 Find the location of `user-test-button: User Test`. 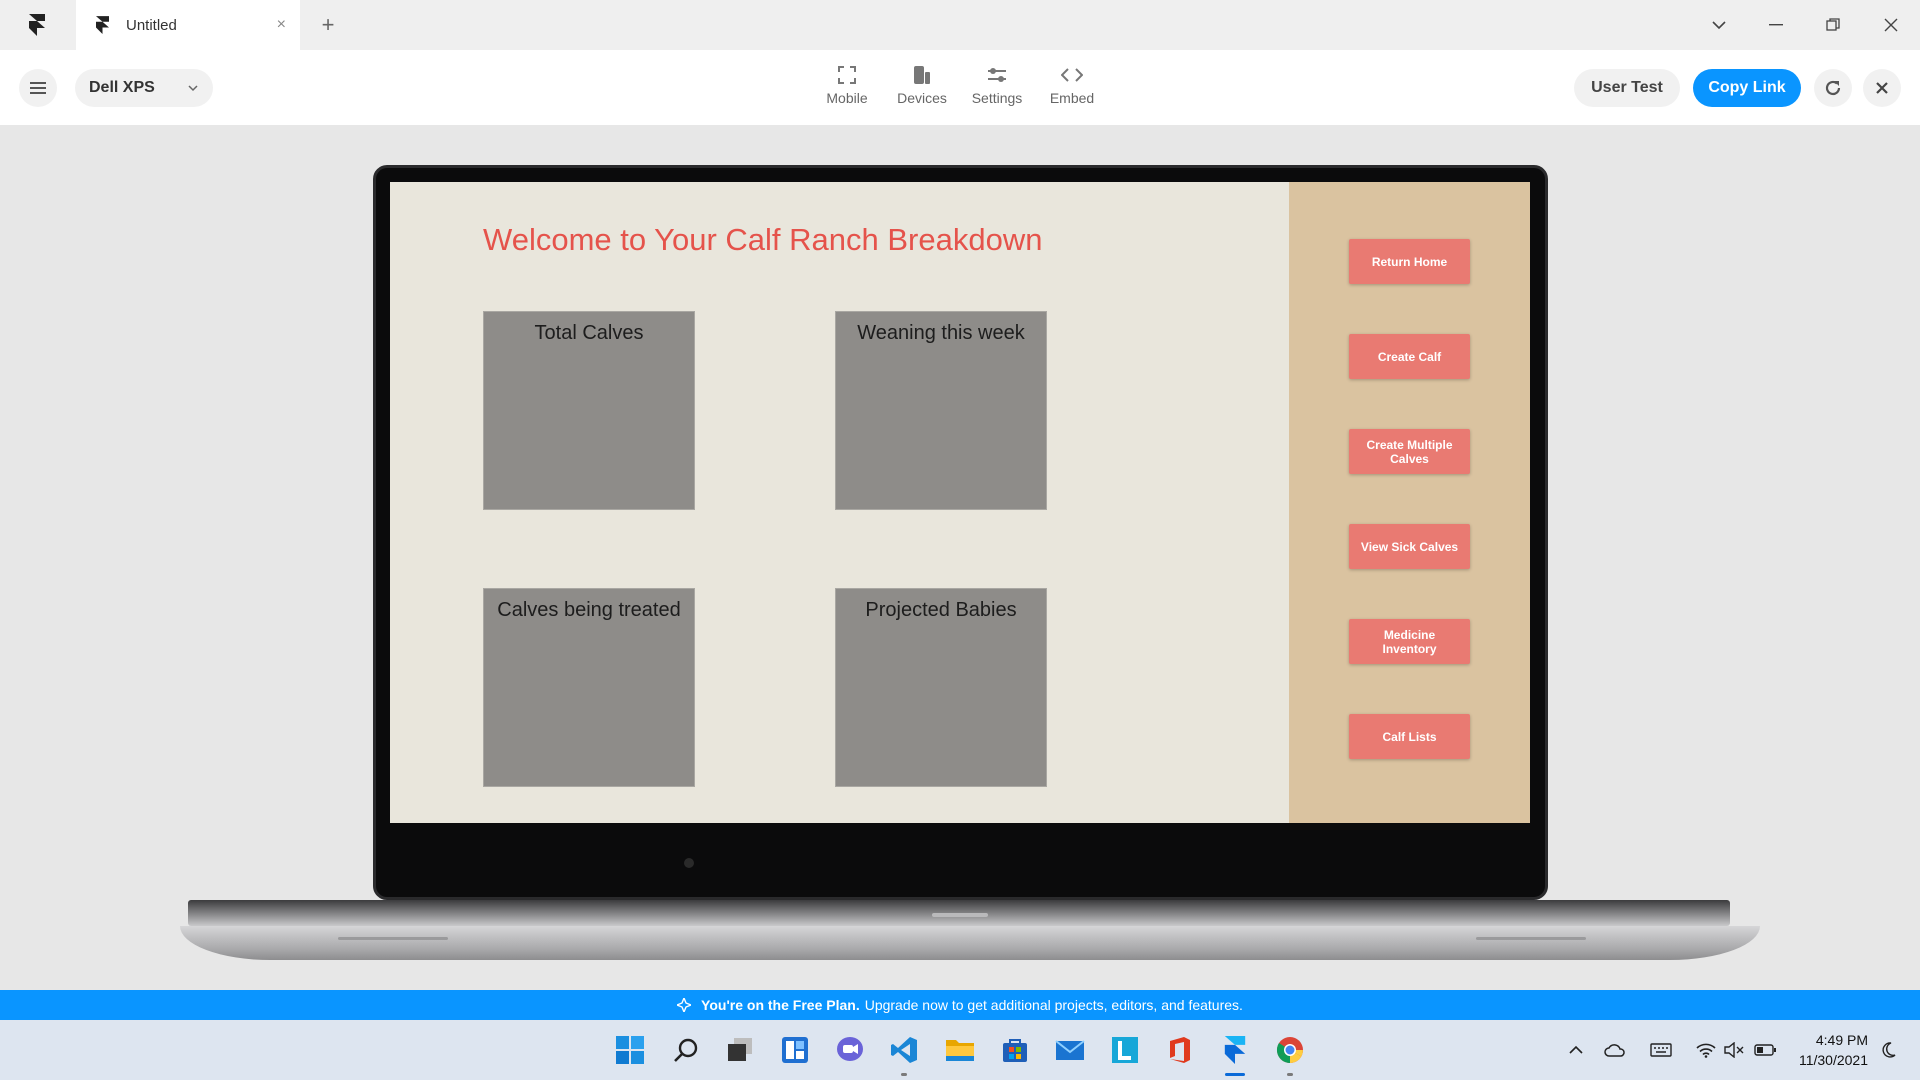

user-test-button: User Test is located at coordinates (1627, 88).